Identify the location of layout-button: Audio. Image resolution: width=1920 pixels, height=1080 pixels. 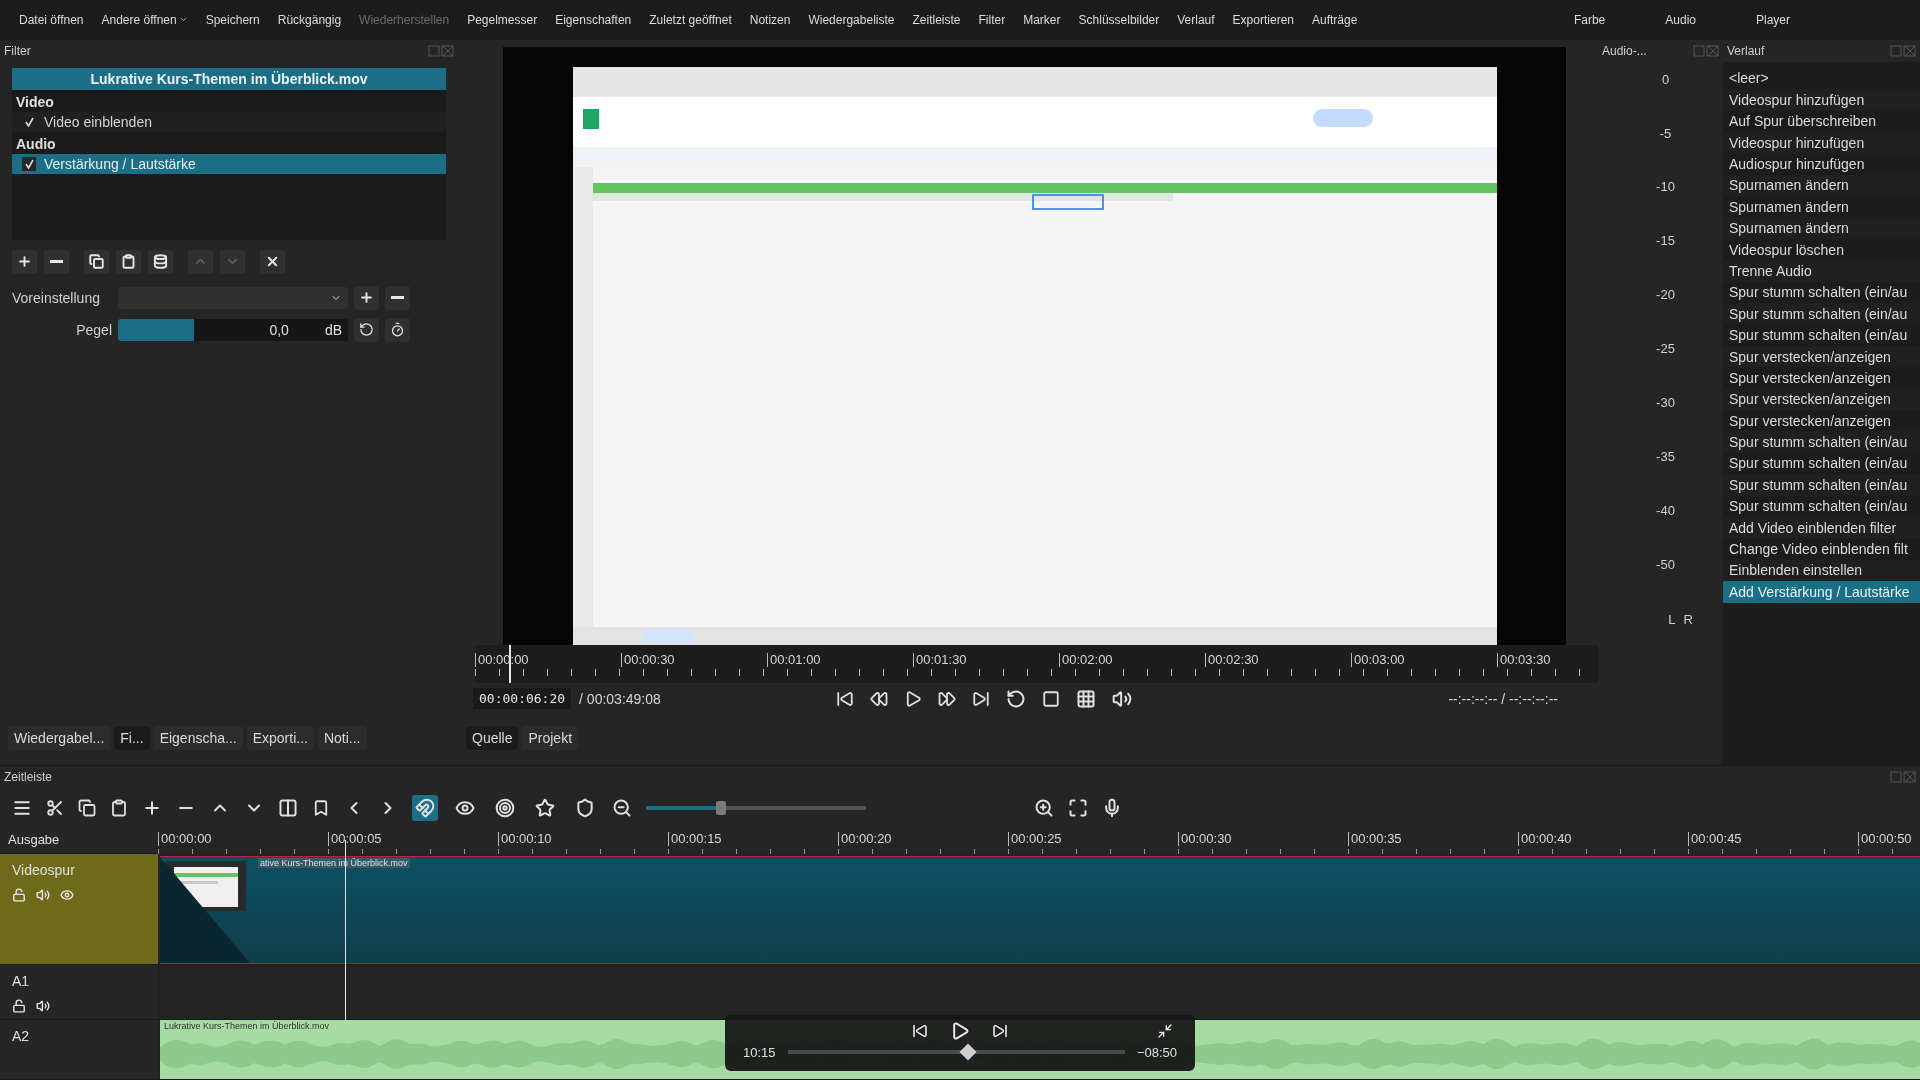
(1680, 19).